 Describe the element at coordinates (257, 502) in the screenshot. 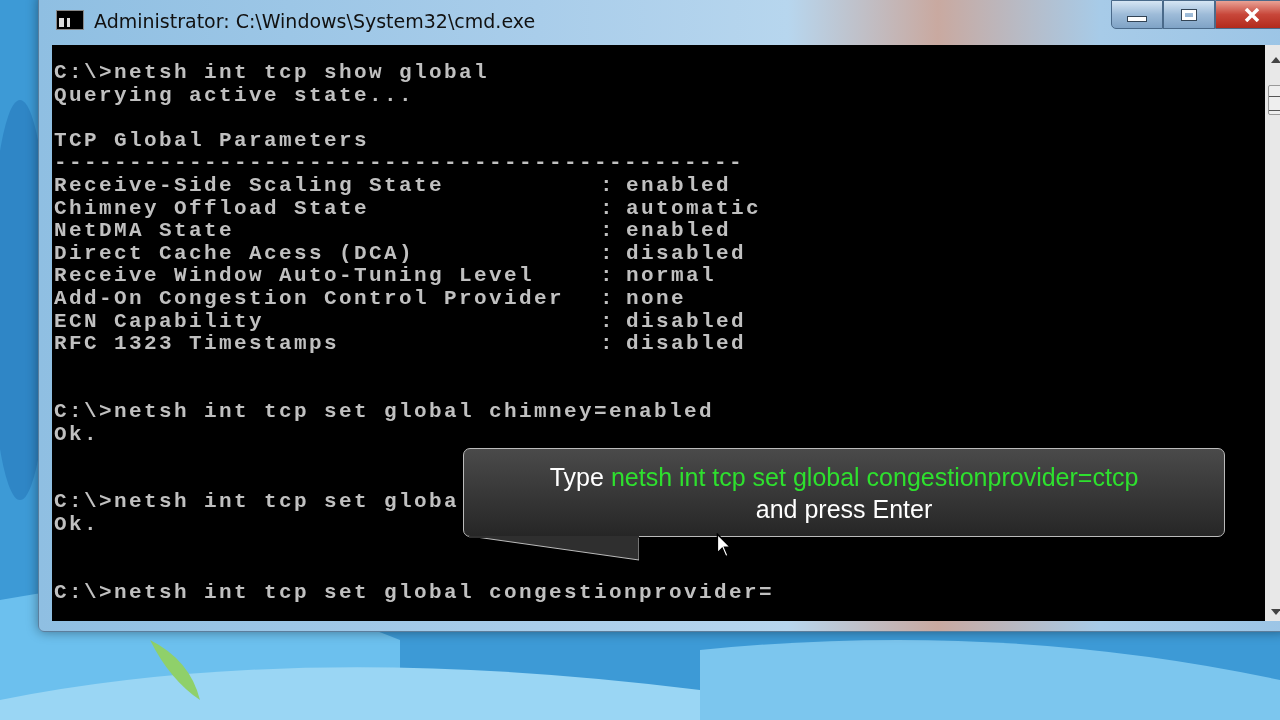

I see `console-line: C:\>netsh int tcp set globa` at that location.